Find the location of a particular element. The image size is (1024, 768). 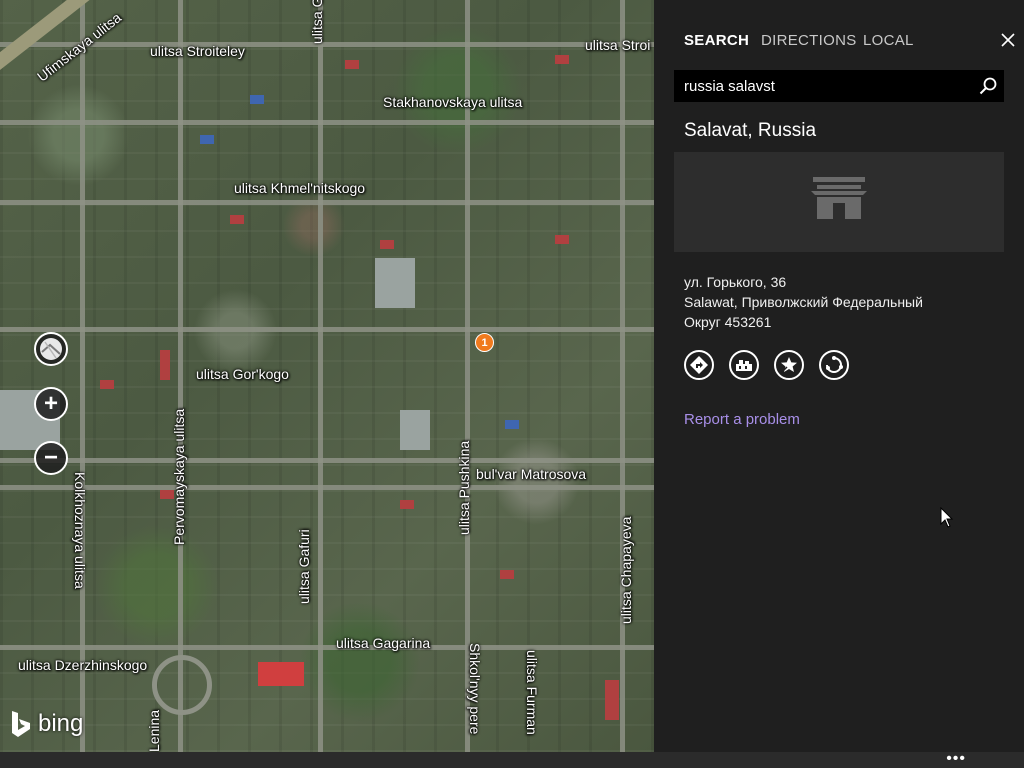

street-label: ulitsa Stroi is located at coordinates (618, 45).